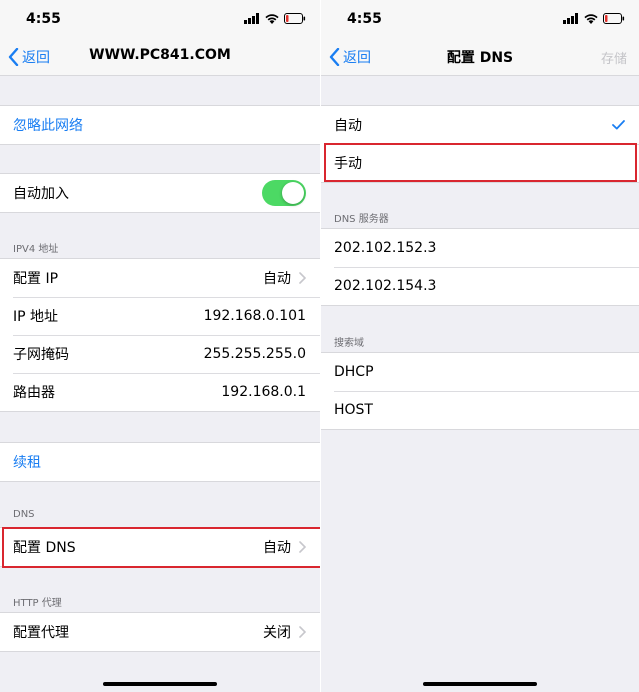 This screenshot has width=639, height=692. I want to click on forget-network-button: 忽略此网络, so click(160, 125).